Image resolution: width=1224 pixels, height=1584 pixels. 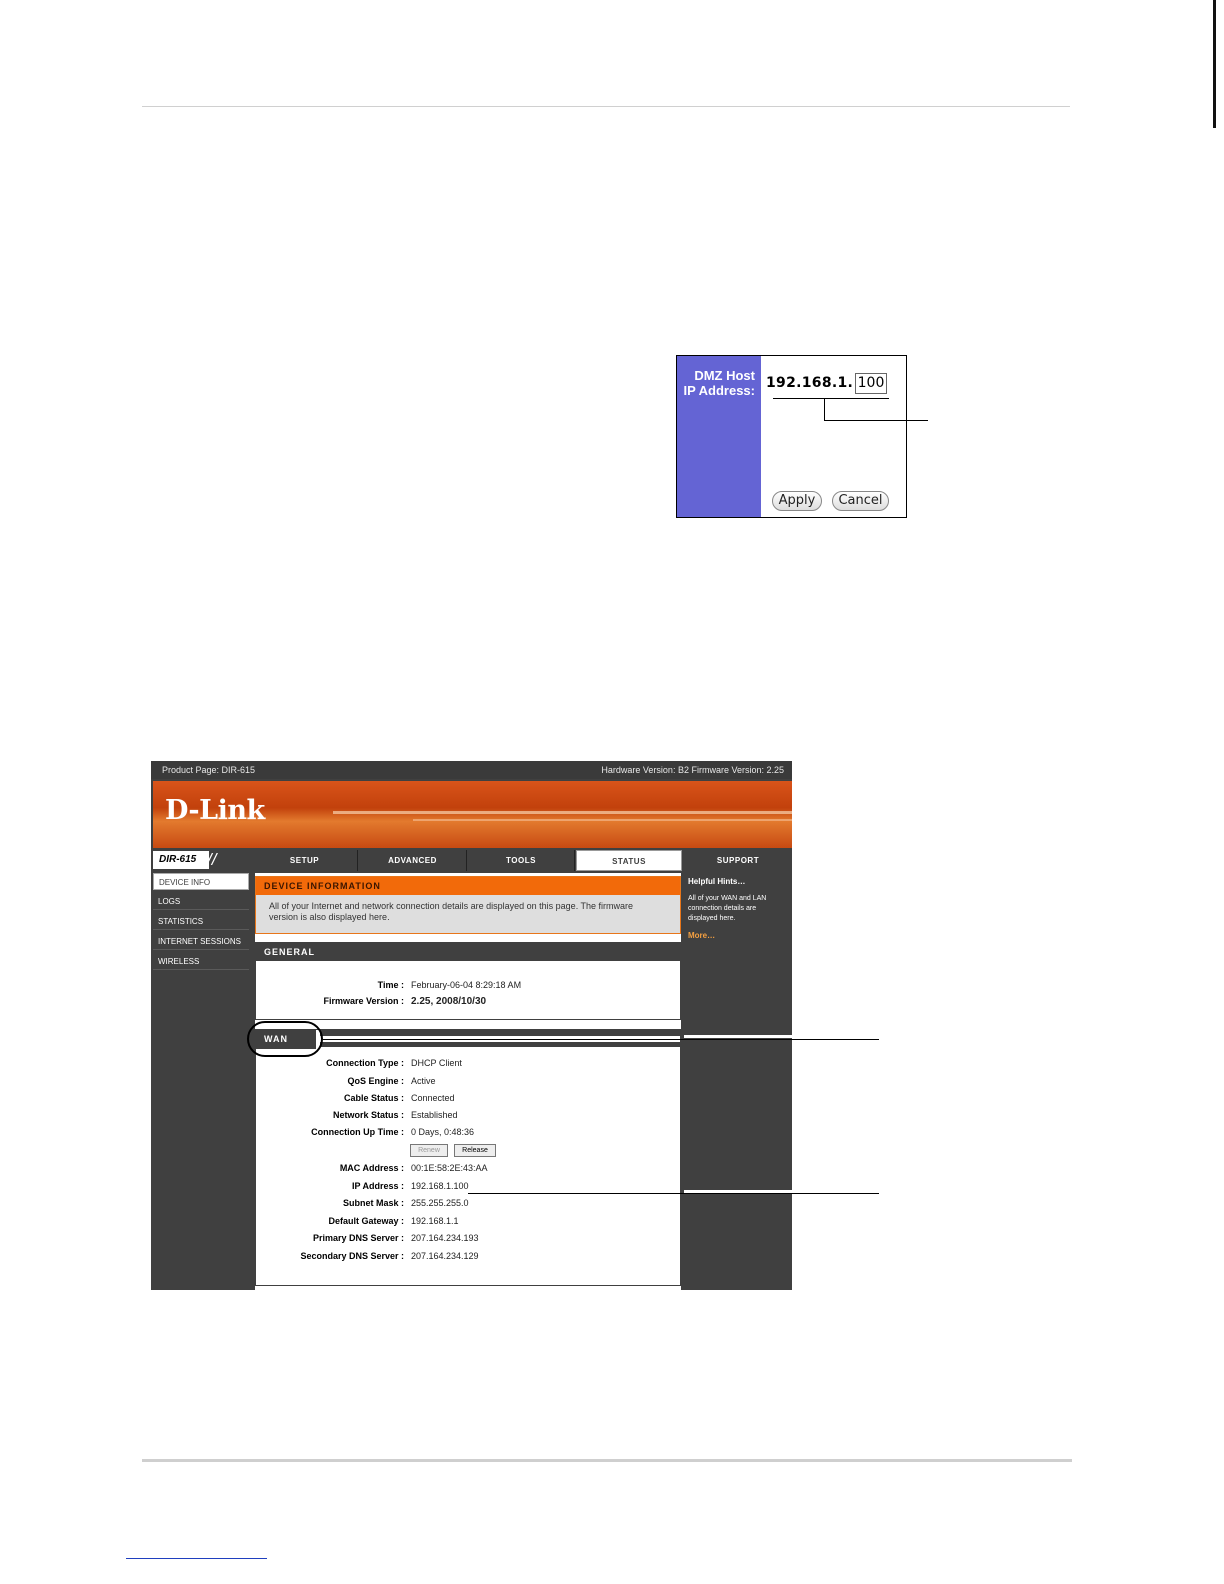 I want to click on renew-button: Renew, so click(x=429, y=1150).